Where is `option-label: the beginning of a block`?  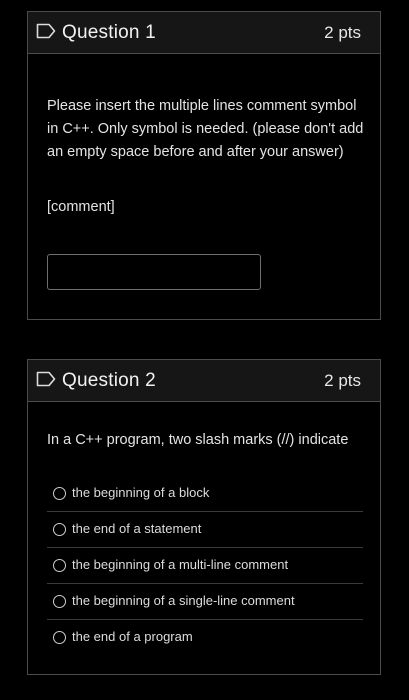
option-label: the beginning of a block is located at coordinates (140, 492).